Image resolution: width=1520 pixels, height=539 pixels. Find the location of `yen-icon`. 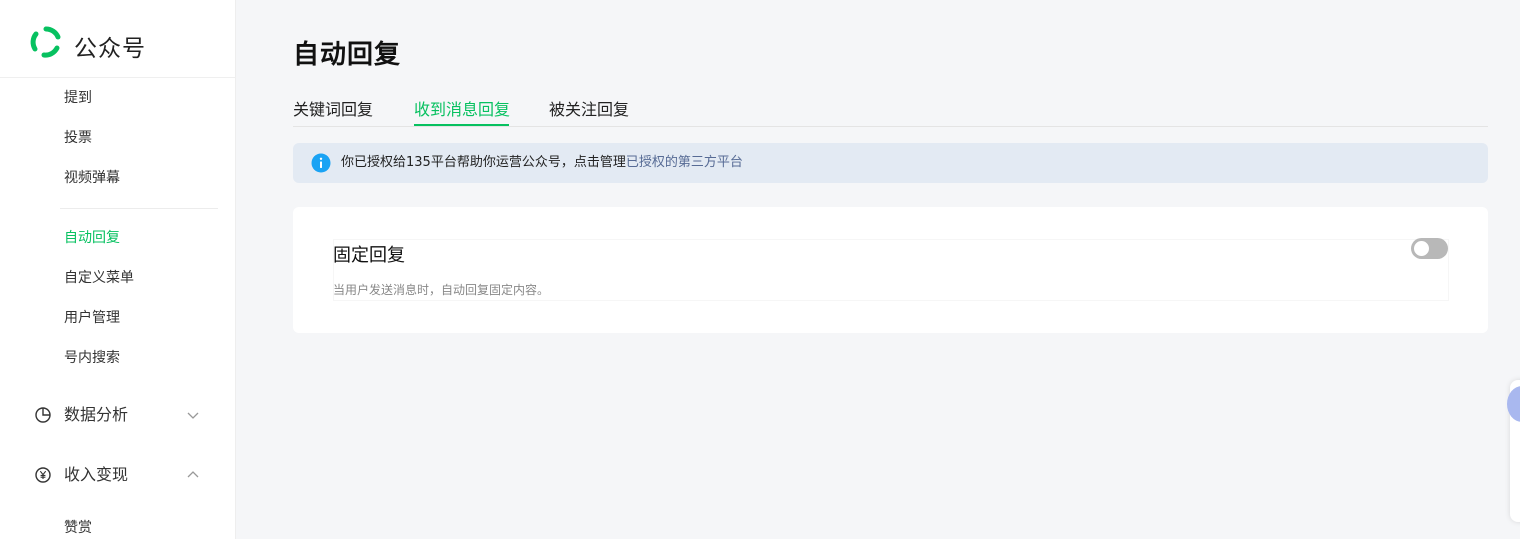

yen-icon is located at coordinates (43, 475).